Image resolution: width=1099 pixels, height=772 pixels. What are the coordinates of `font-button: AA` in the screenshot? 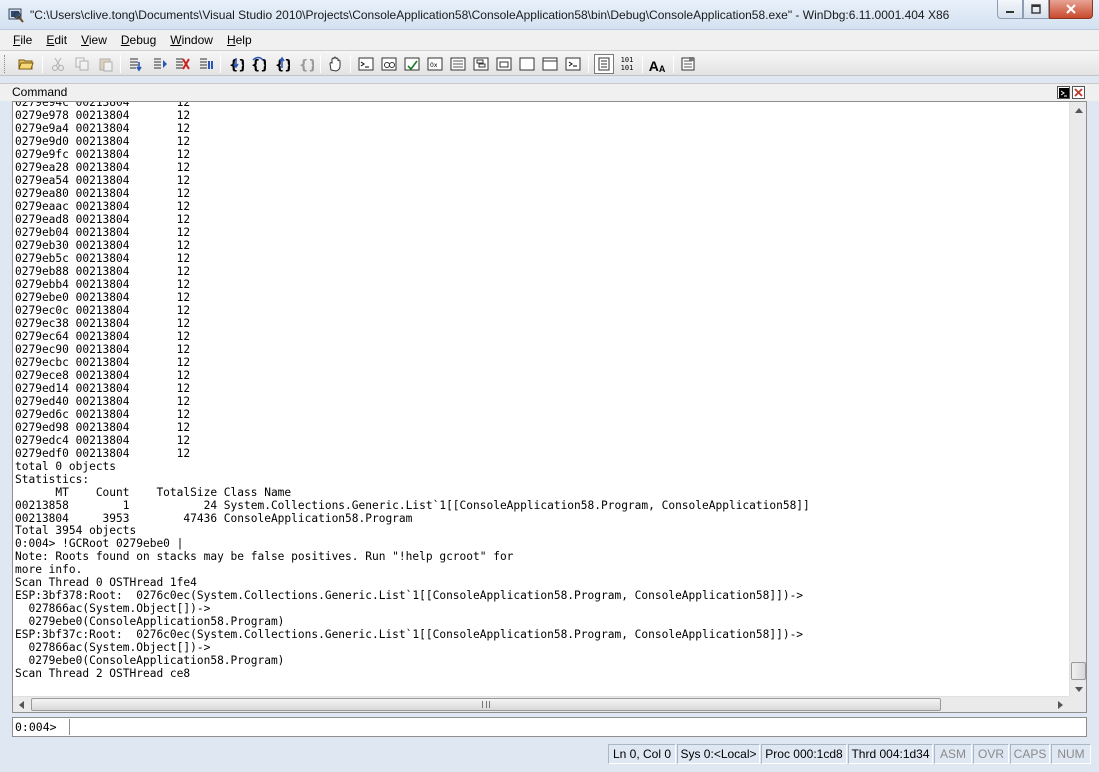 It's located at (657, 64).